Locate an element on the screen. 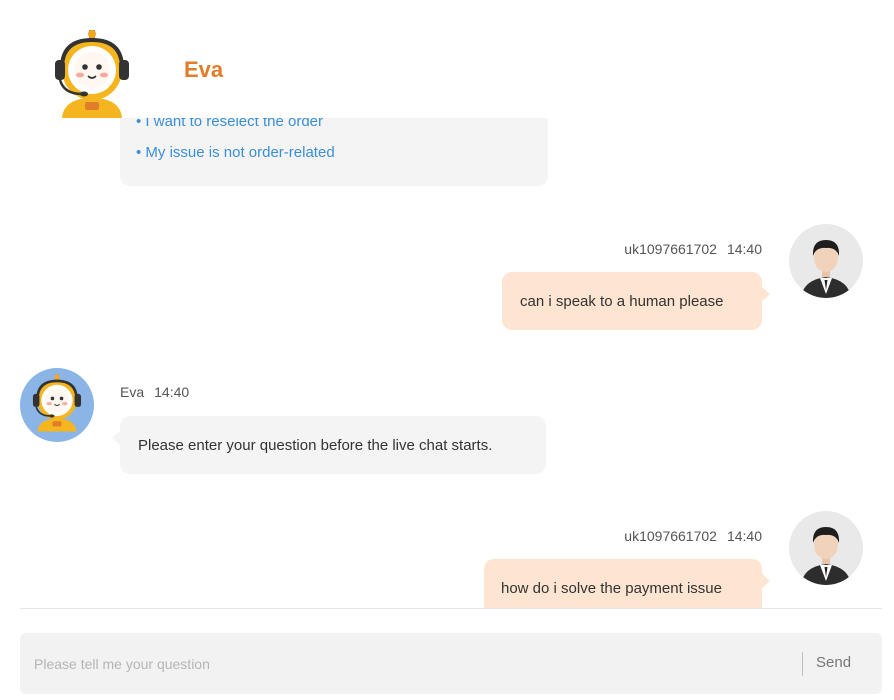 Image resolution: width=894 pixels, height=700 pixels. option-not-order-related: • My issue is not order-related is located at coordinates (235, 152).